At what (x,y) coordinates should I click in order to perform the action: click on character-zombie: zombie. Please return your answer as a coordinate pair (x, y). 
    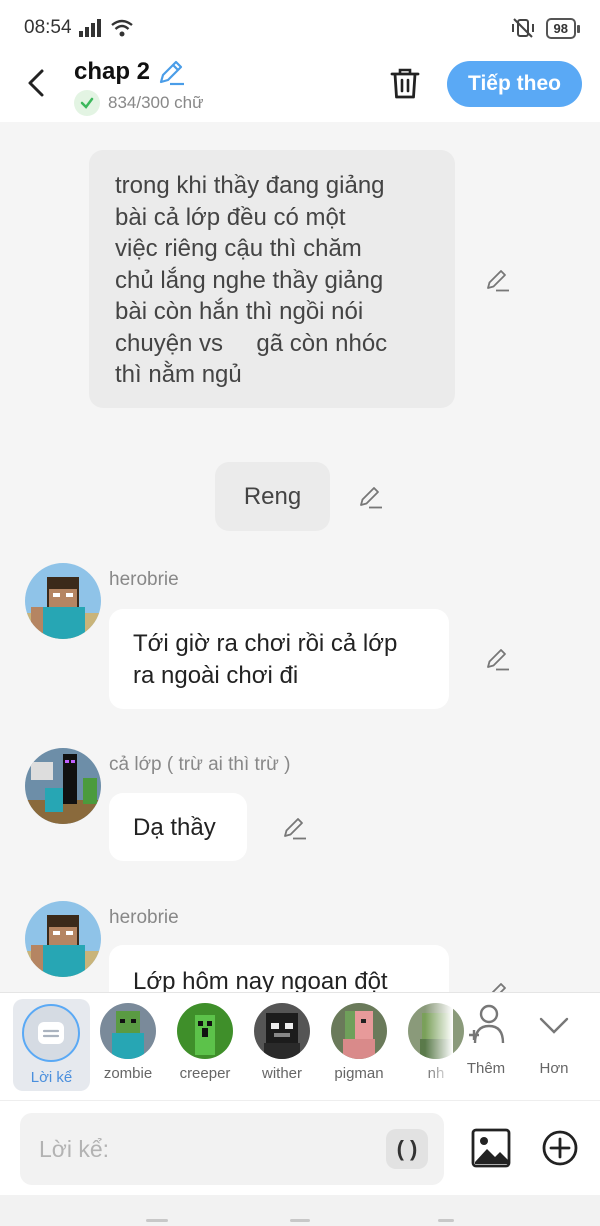
    Looking at the image, I should click on (128, 1042).